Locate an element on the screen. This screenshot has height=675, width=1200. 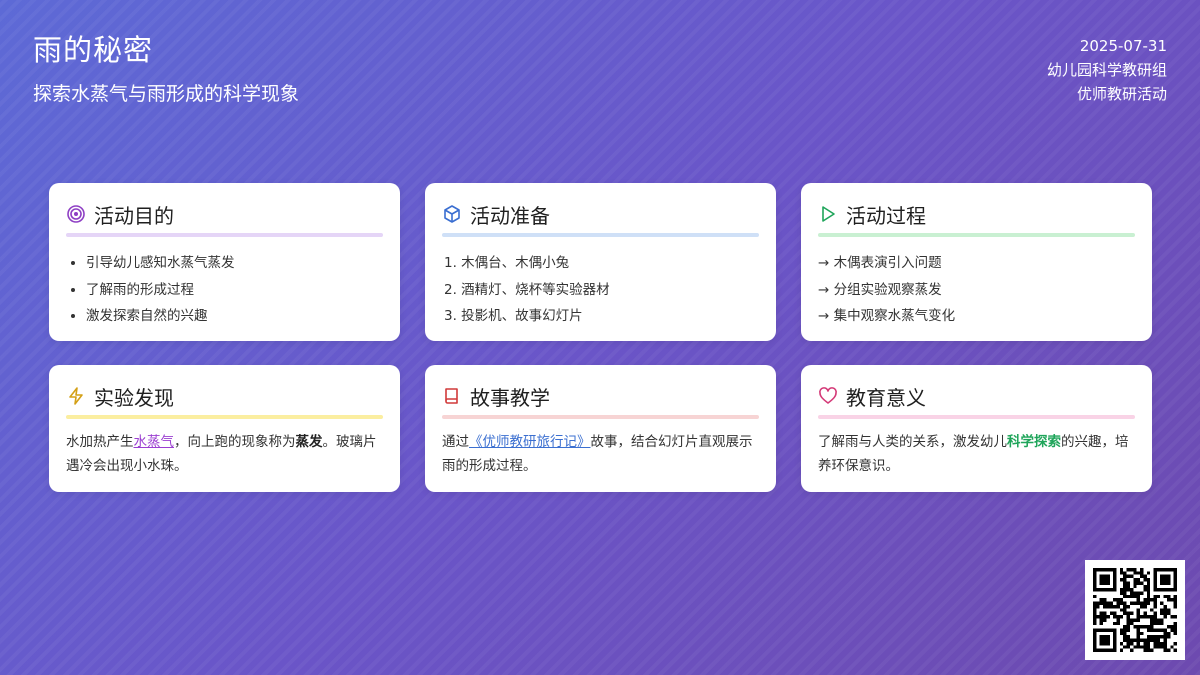
card-finding: 实验发现 水加热产生水蒸气，向上跑的现象称为蒸发。玻璃片遇冷会出现小水珠。 is located at coordinates (224, 428).